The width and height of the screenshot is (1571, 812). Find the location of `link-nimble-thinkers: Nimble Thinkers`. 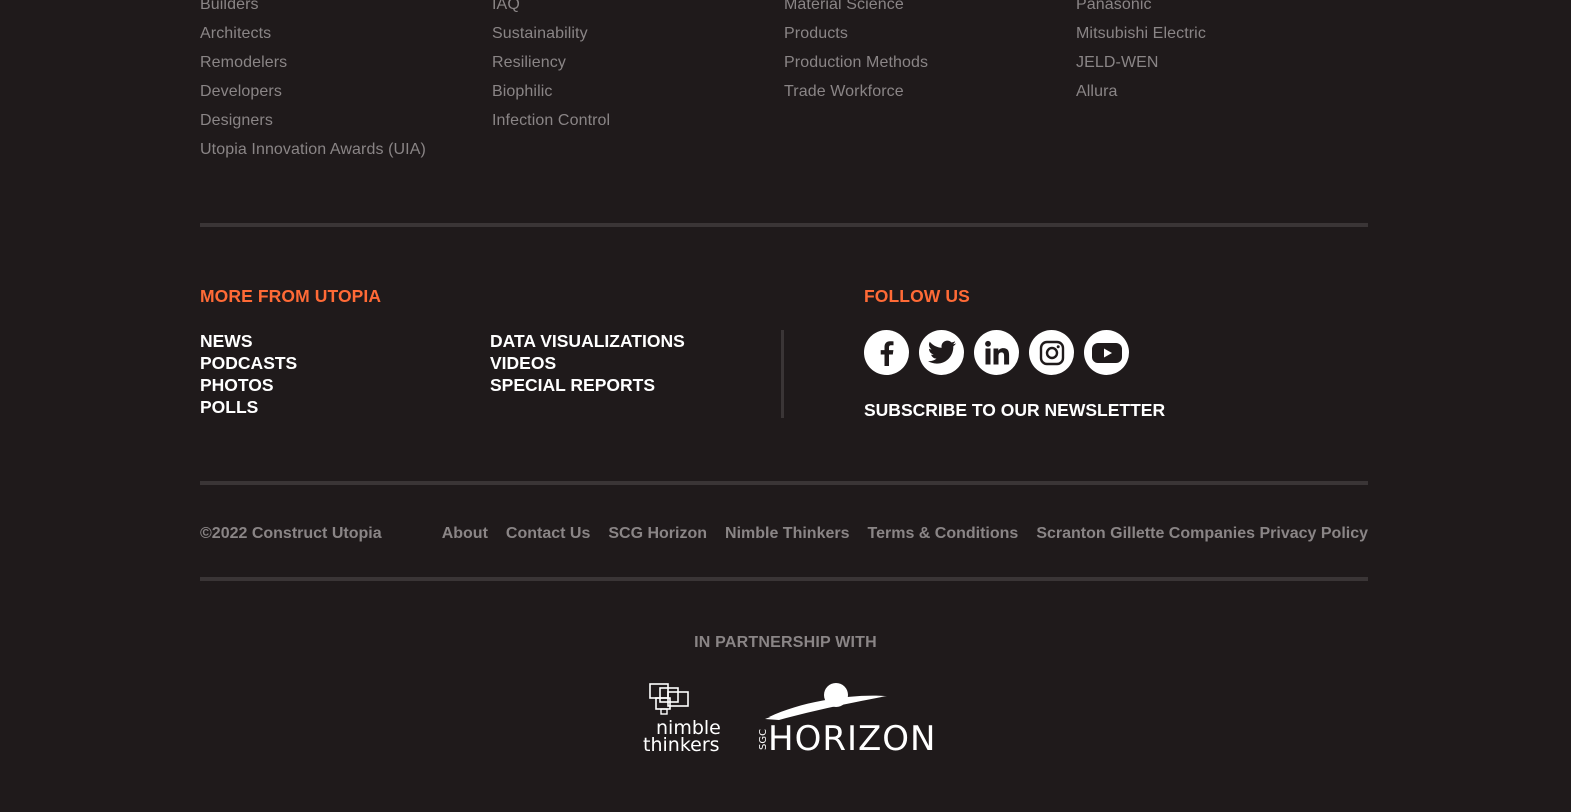

link-nimble-thinkers: Nimble Thinkers is located at coordinates (787, 534).